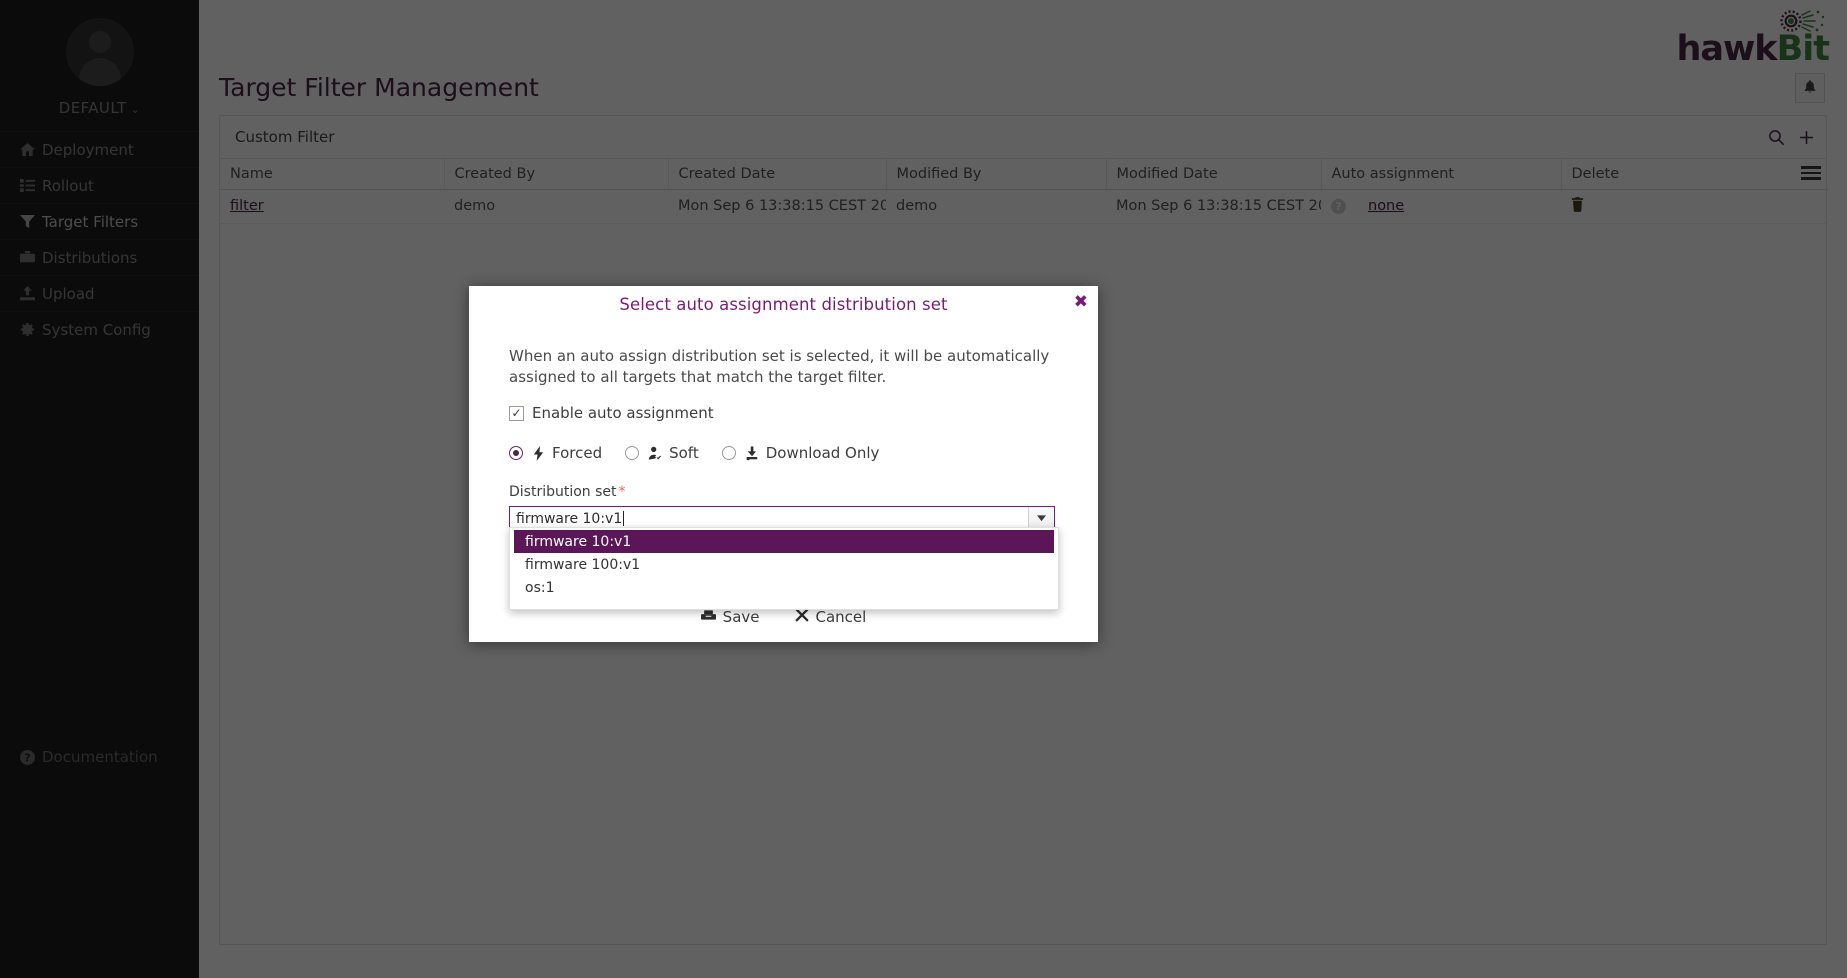  I want to click on mode-label-forced: Forced, so click(577, 453).